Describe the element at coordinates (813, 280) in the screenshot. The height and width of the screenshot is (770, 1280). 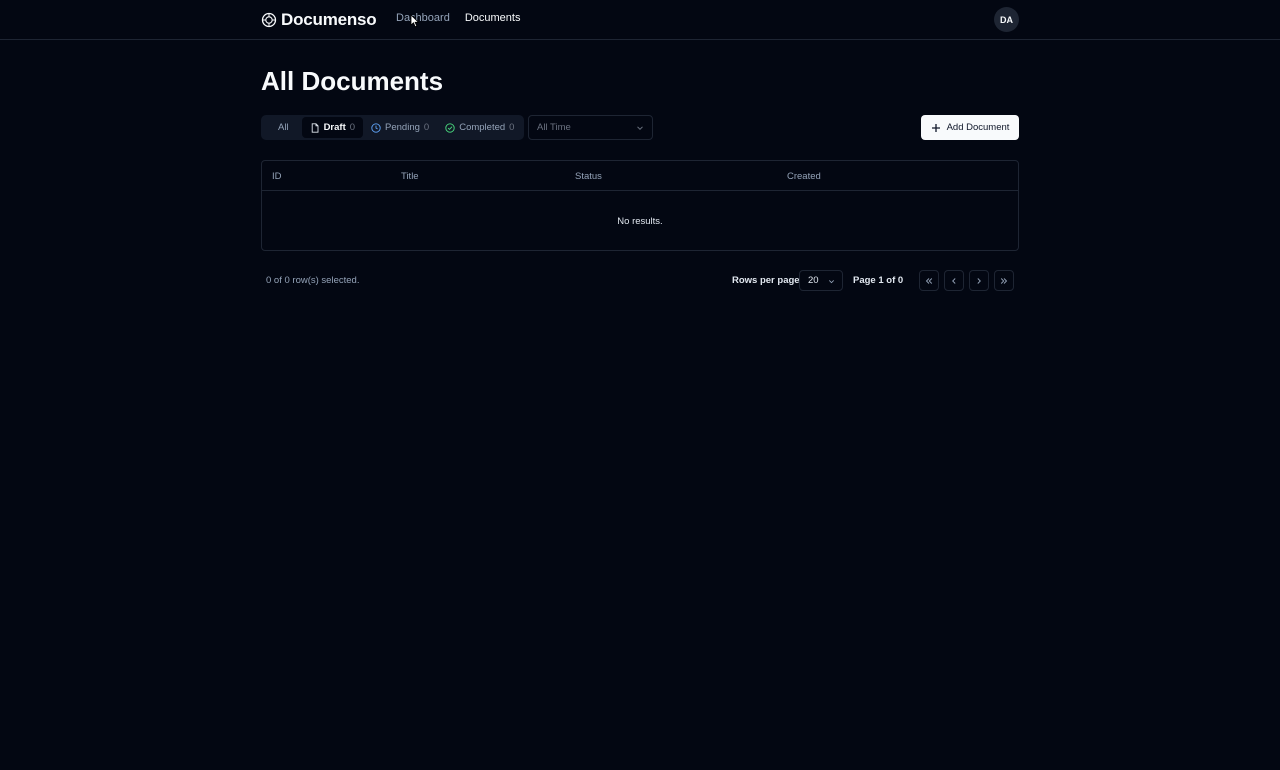
I see `rows-per-page-value: 20` at that location.